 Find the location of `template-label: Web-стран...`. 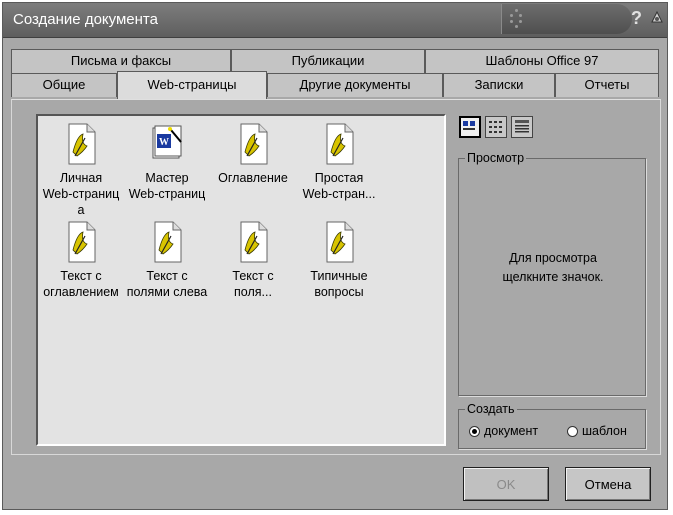

template-label: Web-стран... is located at coordinates (339, 194).